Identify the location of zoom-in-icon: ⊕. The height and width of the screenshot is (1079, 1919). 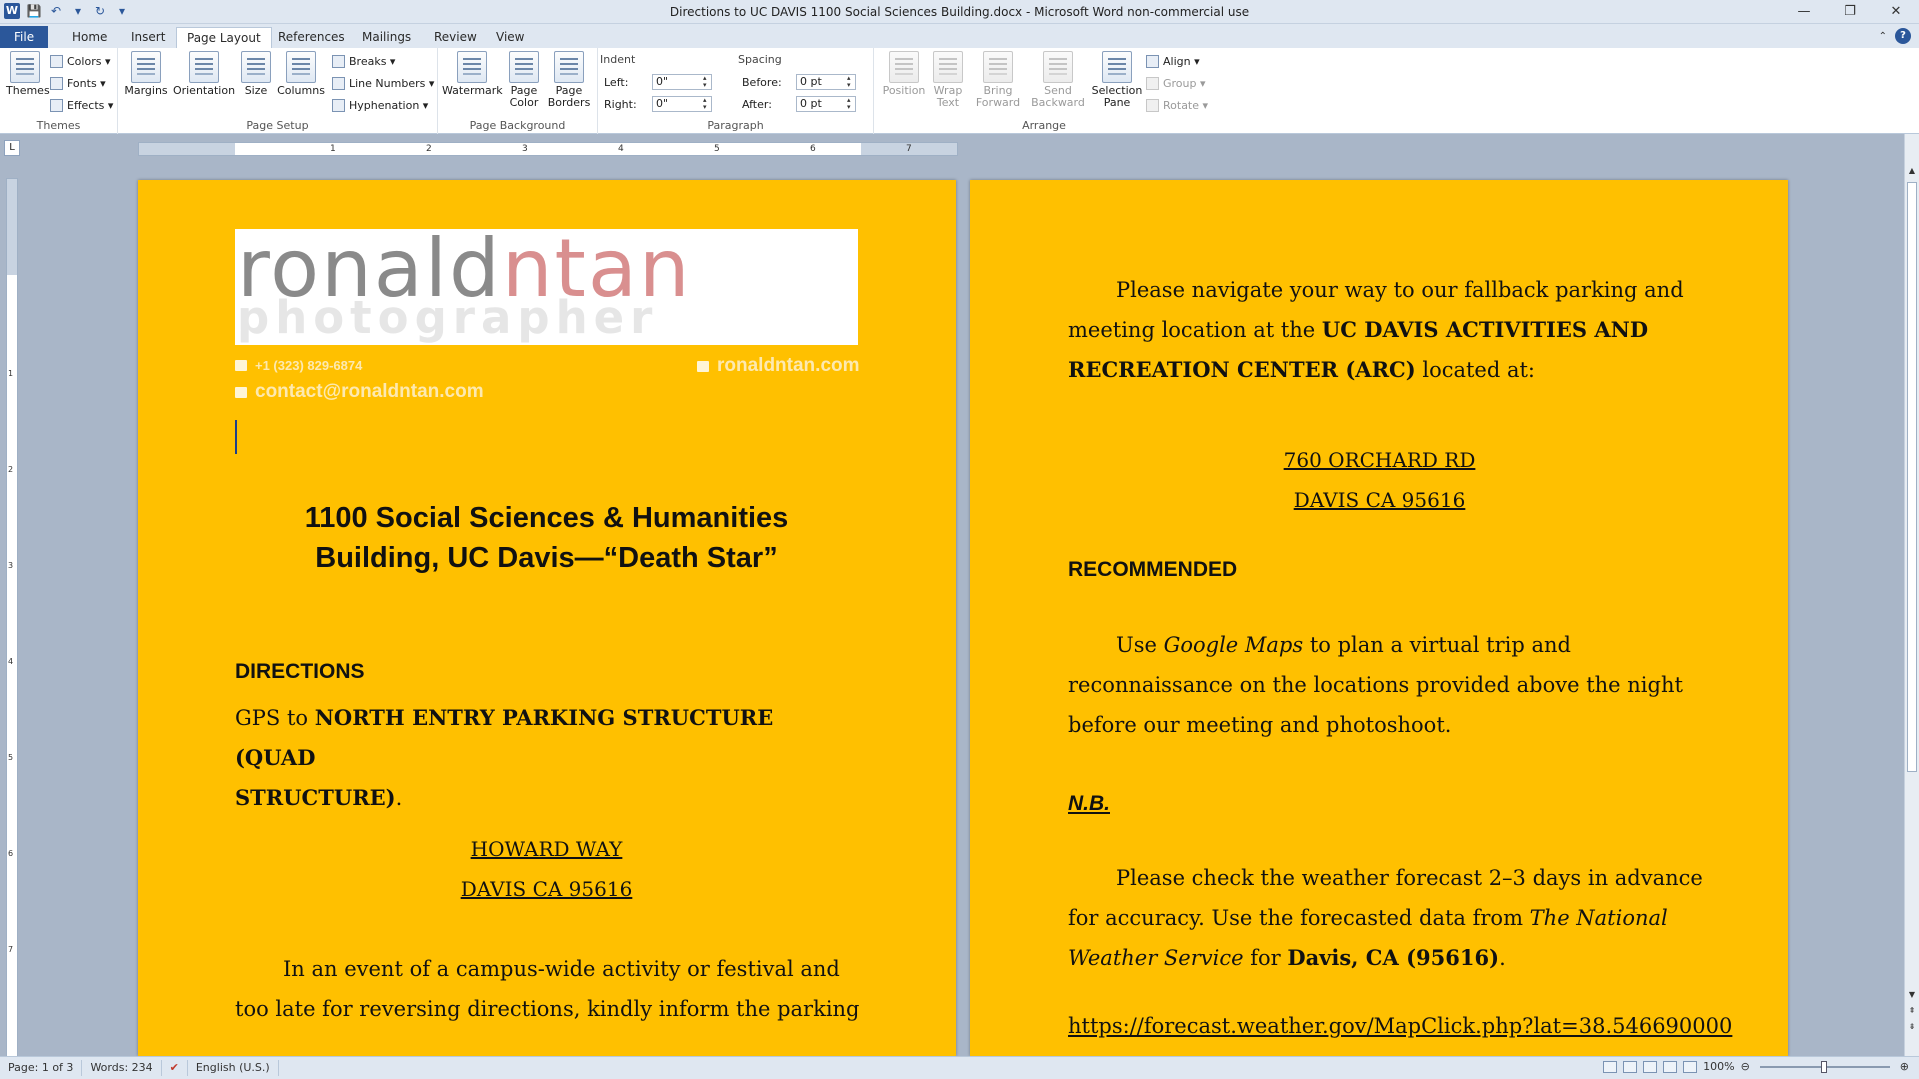
(1904, 1066).